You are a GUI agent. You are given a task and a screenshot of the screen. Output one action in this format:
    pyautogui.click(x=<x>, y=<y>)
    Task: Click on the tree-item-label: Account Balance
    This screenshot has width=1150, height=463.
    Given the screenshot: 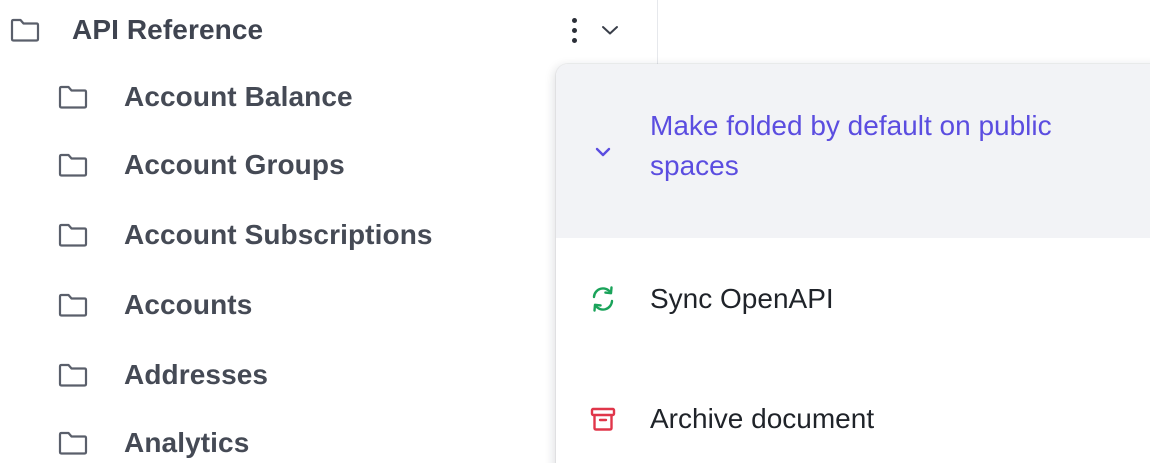 What is the action you would take?
    pyautogui.click(x=238, y=96)
    